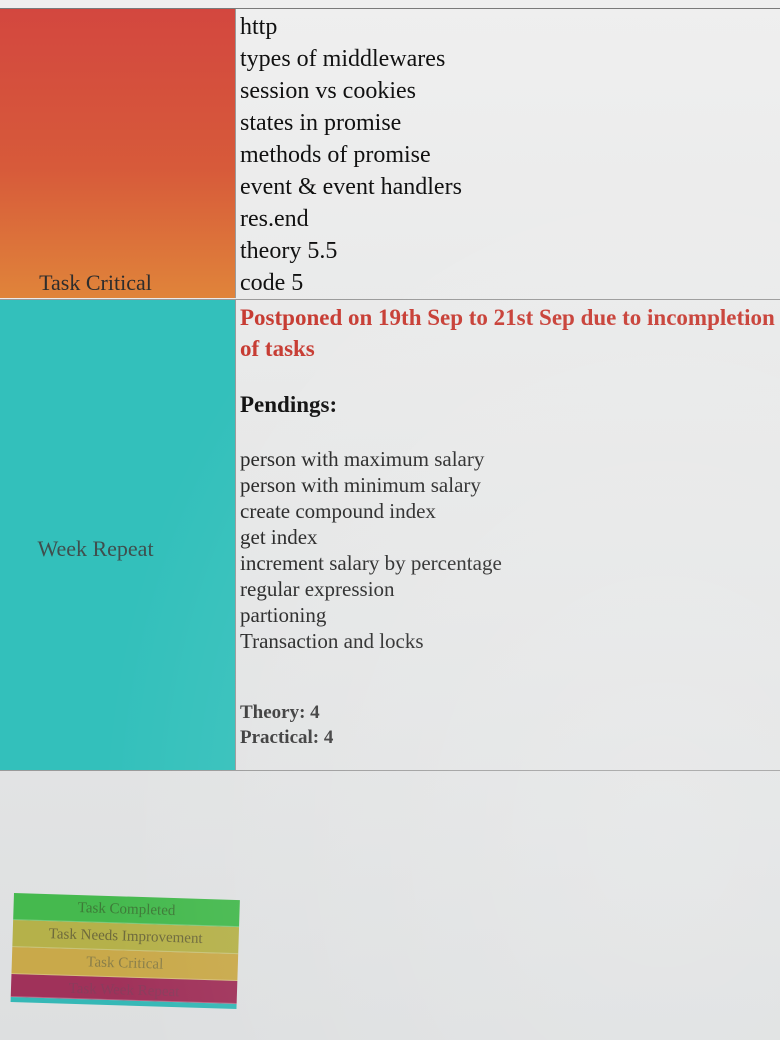 This screenshot has width=780, height=1040. Describe the element at coordinates (289, 251) in the screenshot. I see `topic-item: theory 5.5` at that location.